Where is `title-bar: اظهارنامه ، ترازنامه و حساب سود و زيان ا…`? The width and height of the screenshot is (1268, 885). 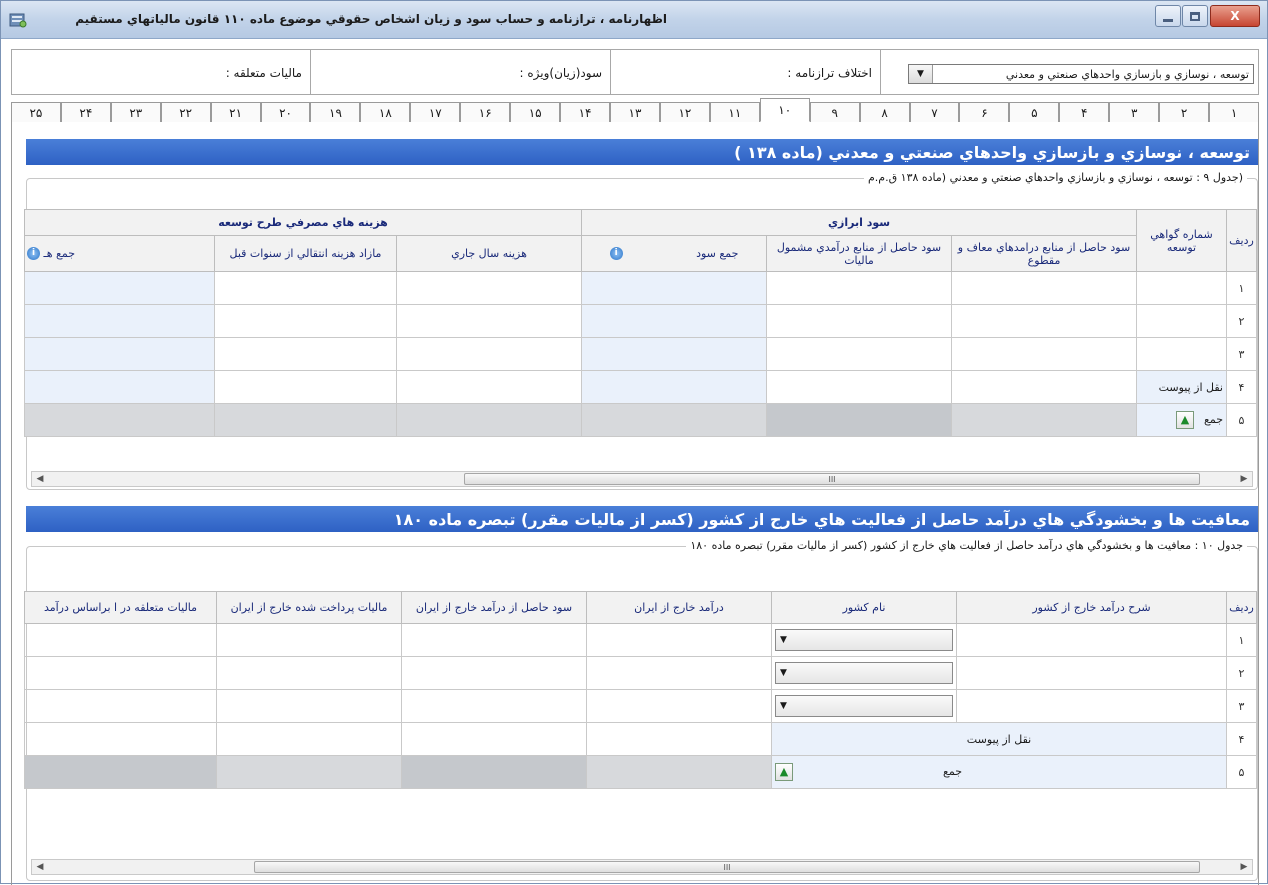 title-bar: اظهارنامه ، ترازنامه و حساب سود و زيان ا… is located at coordinates (634, 20).